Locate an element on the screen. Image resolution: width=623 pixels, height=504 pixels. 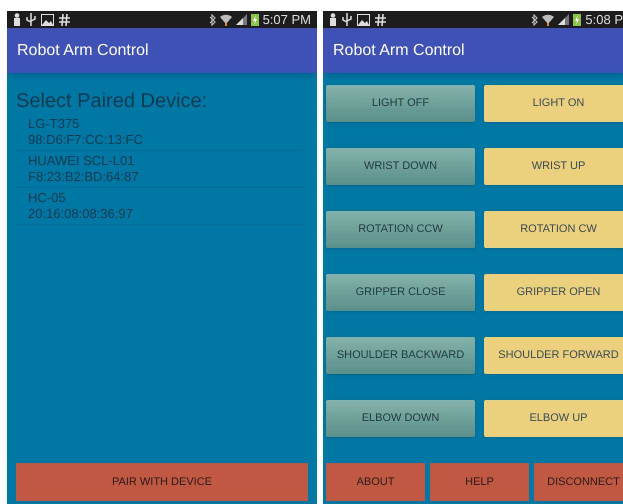
control-button: SHOULDER BACKWARD is located at coordinates (400, 355).